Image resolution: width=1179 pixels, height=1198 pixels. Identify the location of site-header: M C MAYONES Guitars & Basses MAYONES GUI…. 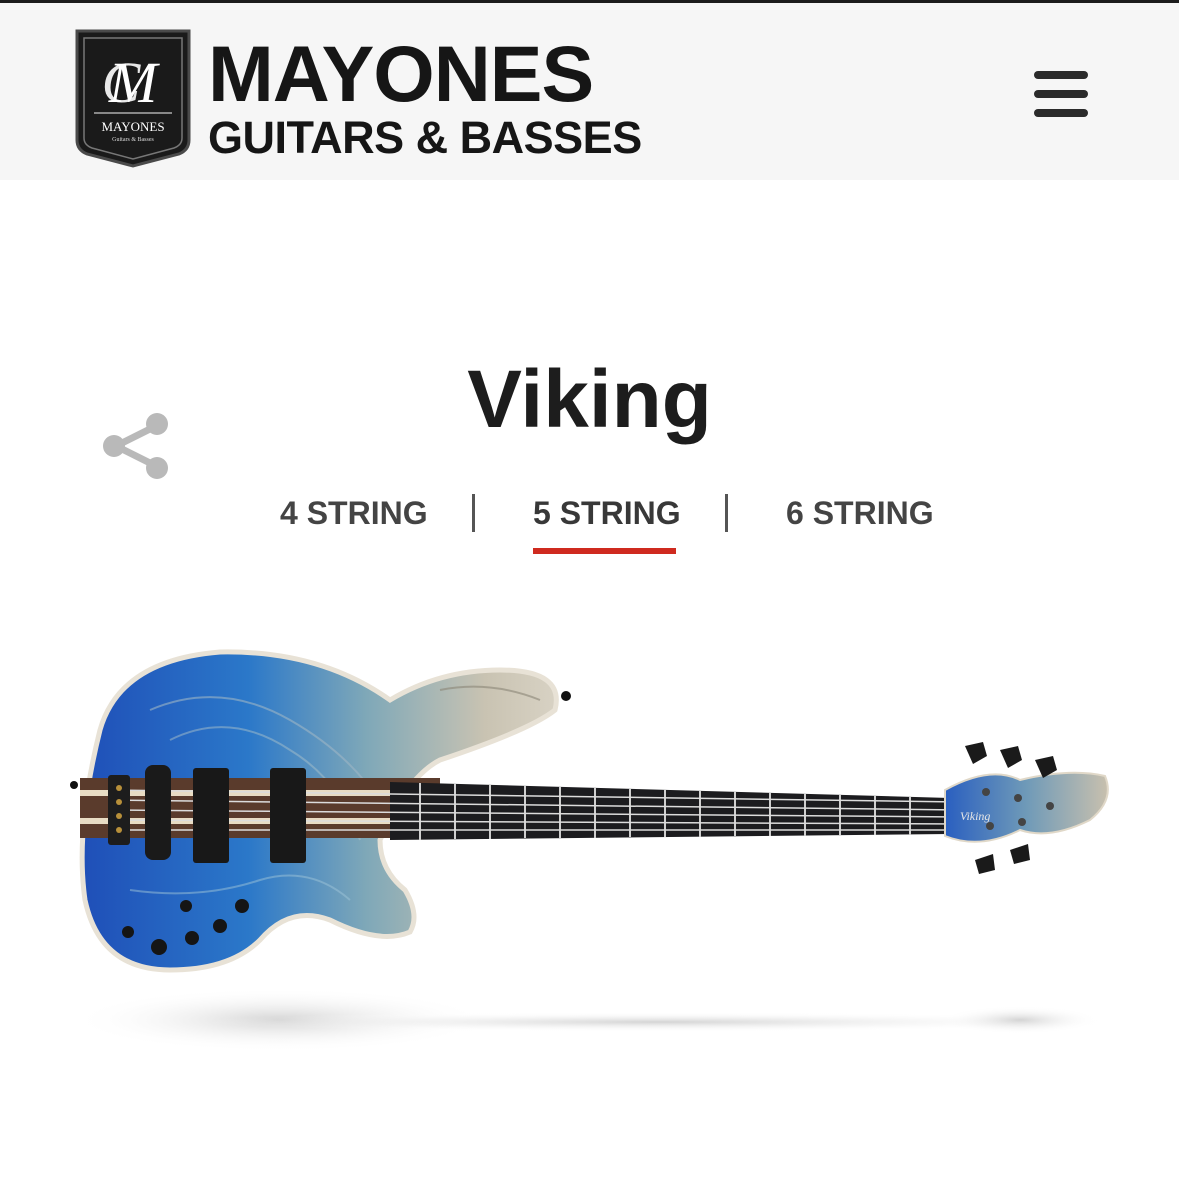
(589, 91).